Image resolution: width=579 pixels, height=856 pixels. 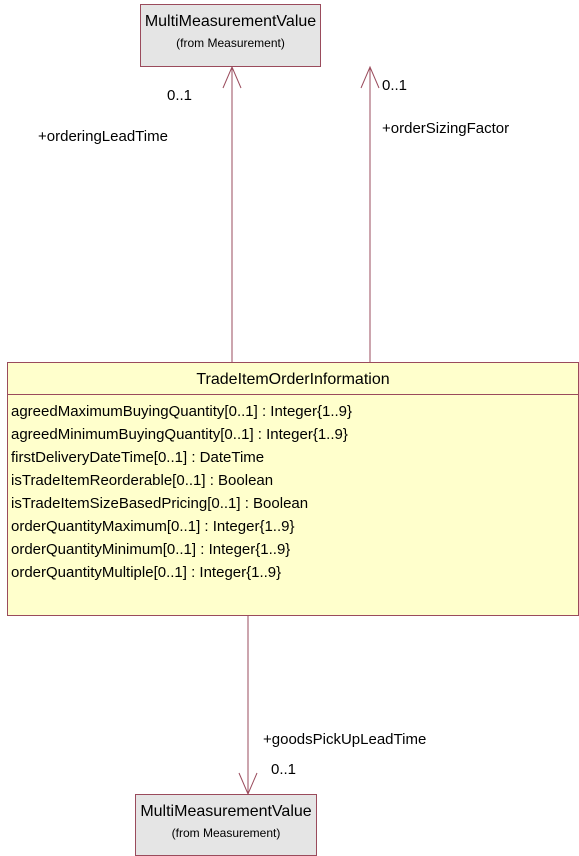 I want to click on attribute: firstDeliveryDateTime[0..1] : DateTime, so click(x=138, y=457).